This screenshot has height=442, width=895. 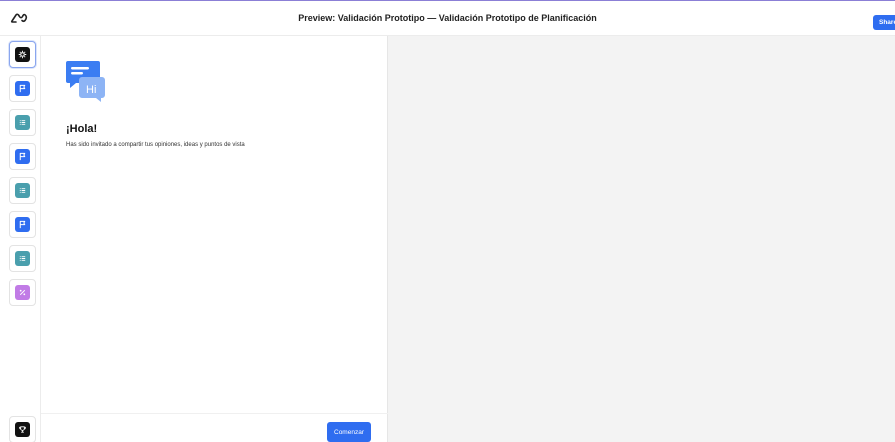 What do you see at coordinates (349, 432) in the screenshot?
I see `start-button: Comenzar` at bounding box center [349, 432].